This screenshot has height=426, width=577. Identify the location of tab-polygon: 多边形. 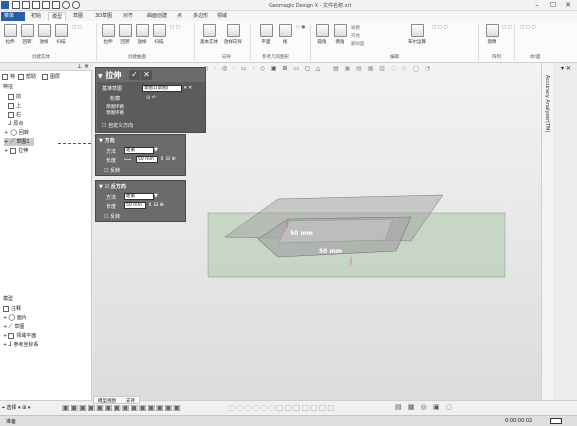
(200, 16).